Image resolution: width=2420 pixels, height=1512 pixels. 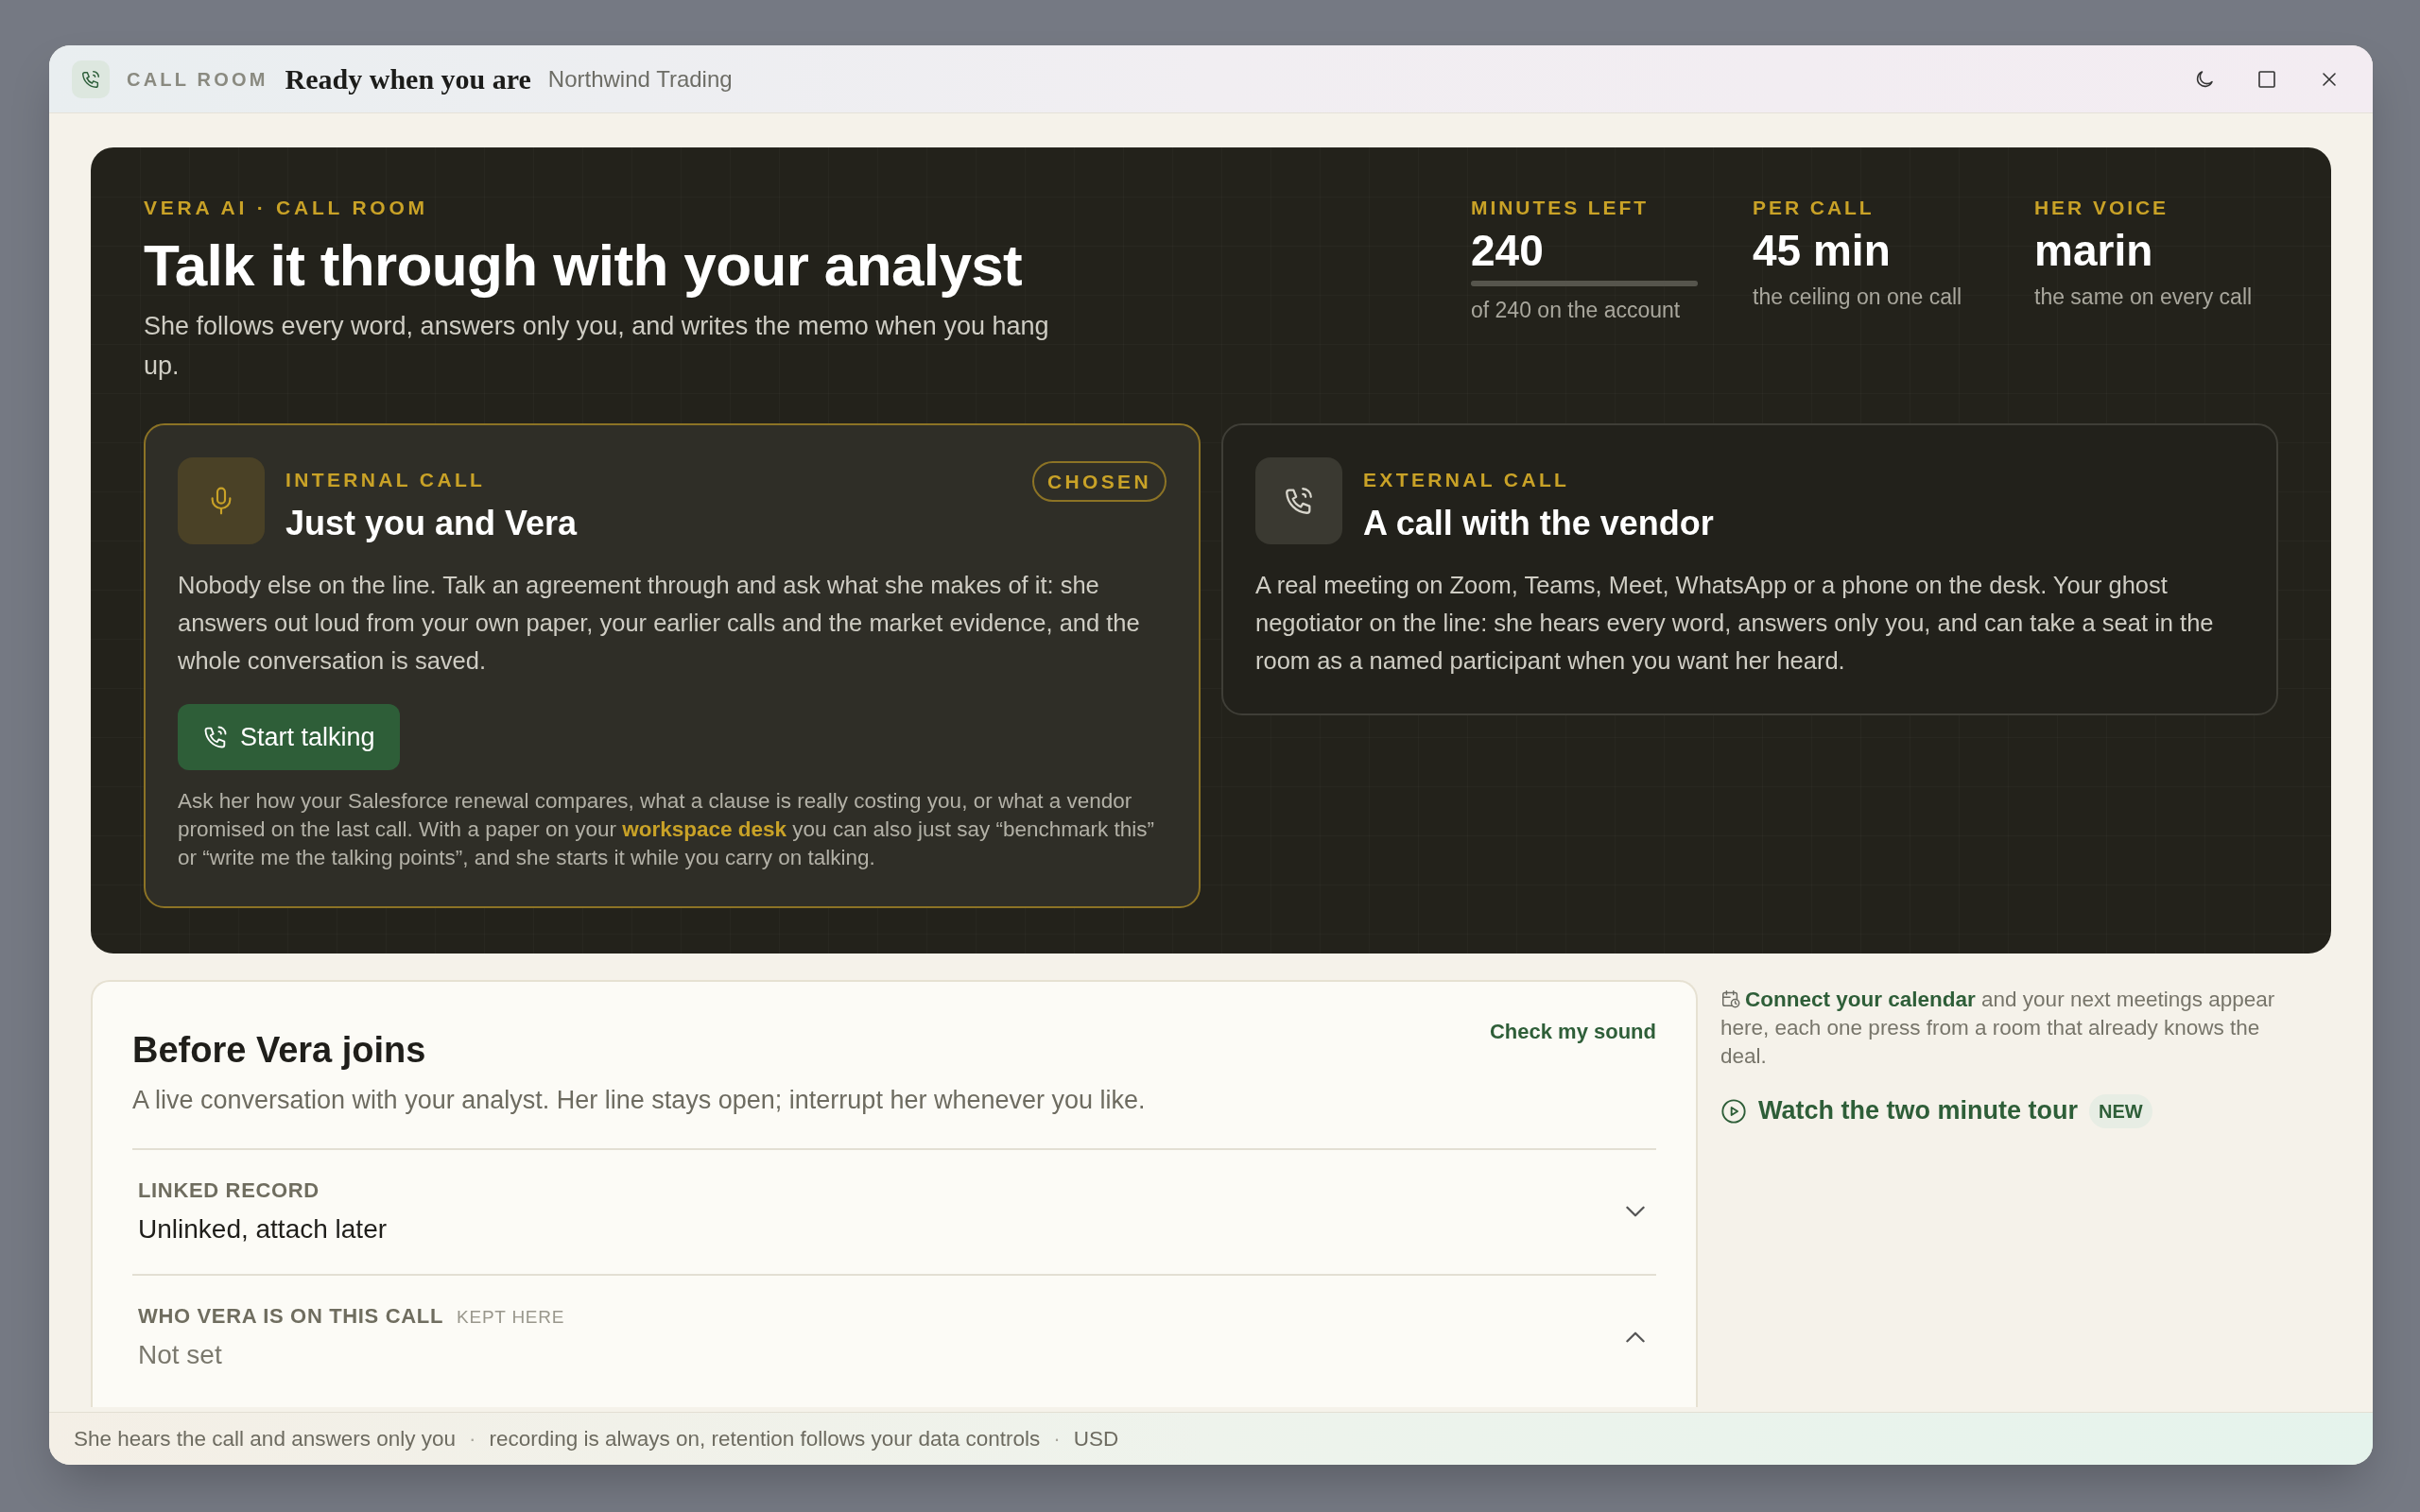 What do you see at coordinates (704, 829) in the screenshot?
I see `workspace-desk-link: workspace desk` at bounding box center [704, 829].